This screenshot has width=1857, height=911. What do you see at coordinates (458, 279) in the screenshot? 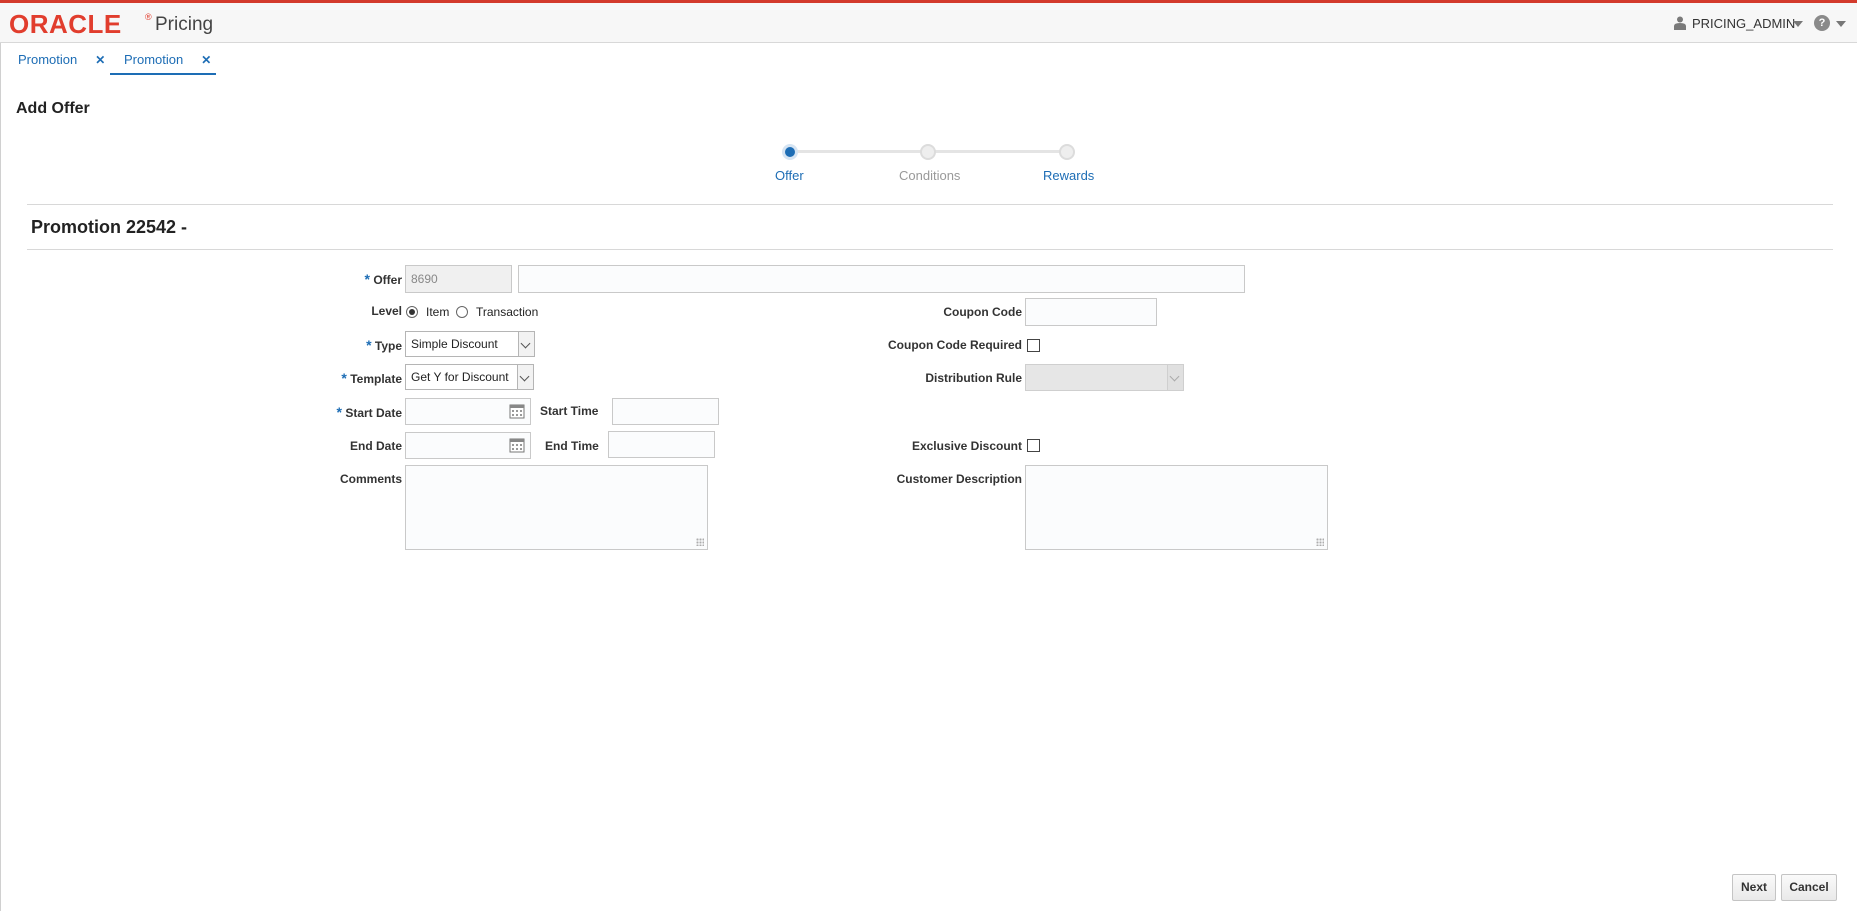
I see `offer-id-field` at bounding box center [458, 279].